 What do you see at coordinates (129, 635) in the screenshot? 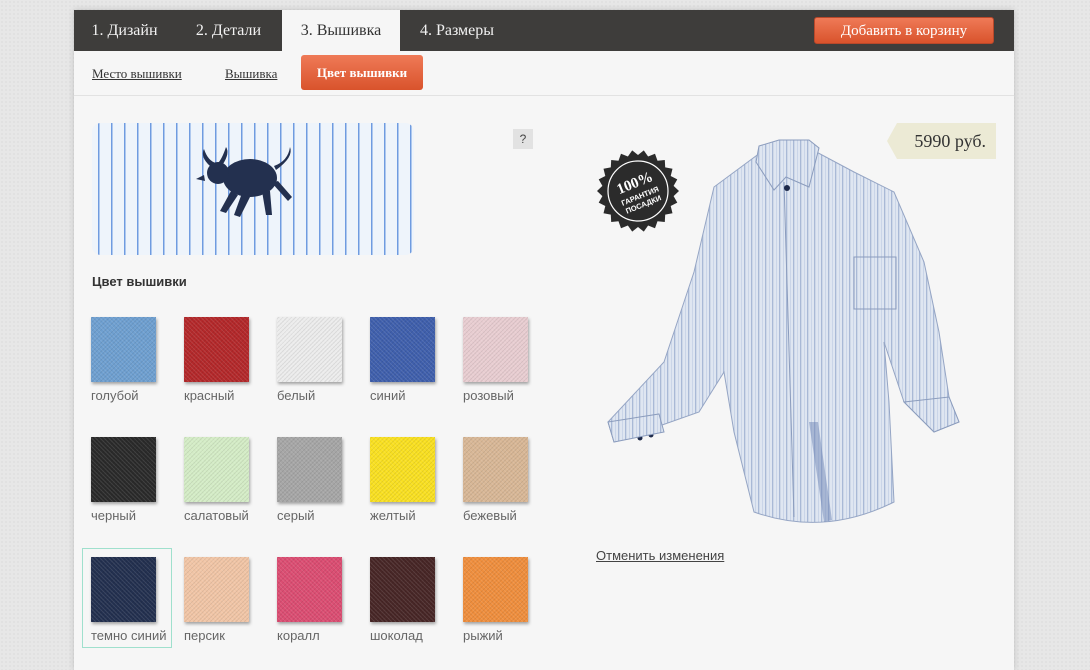
I see `color-swatch-label: темно синий` at bounding box center [129, 635].